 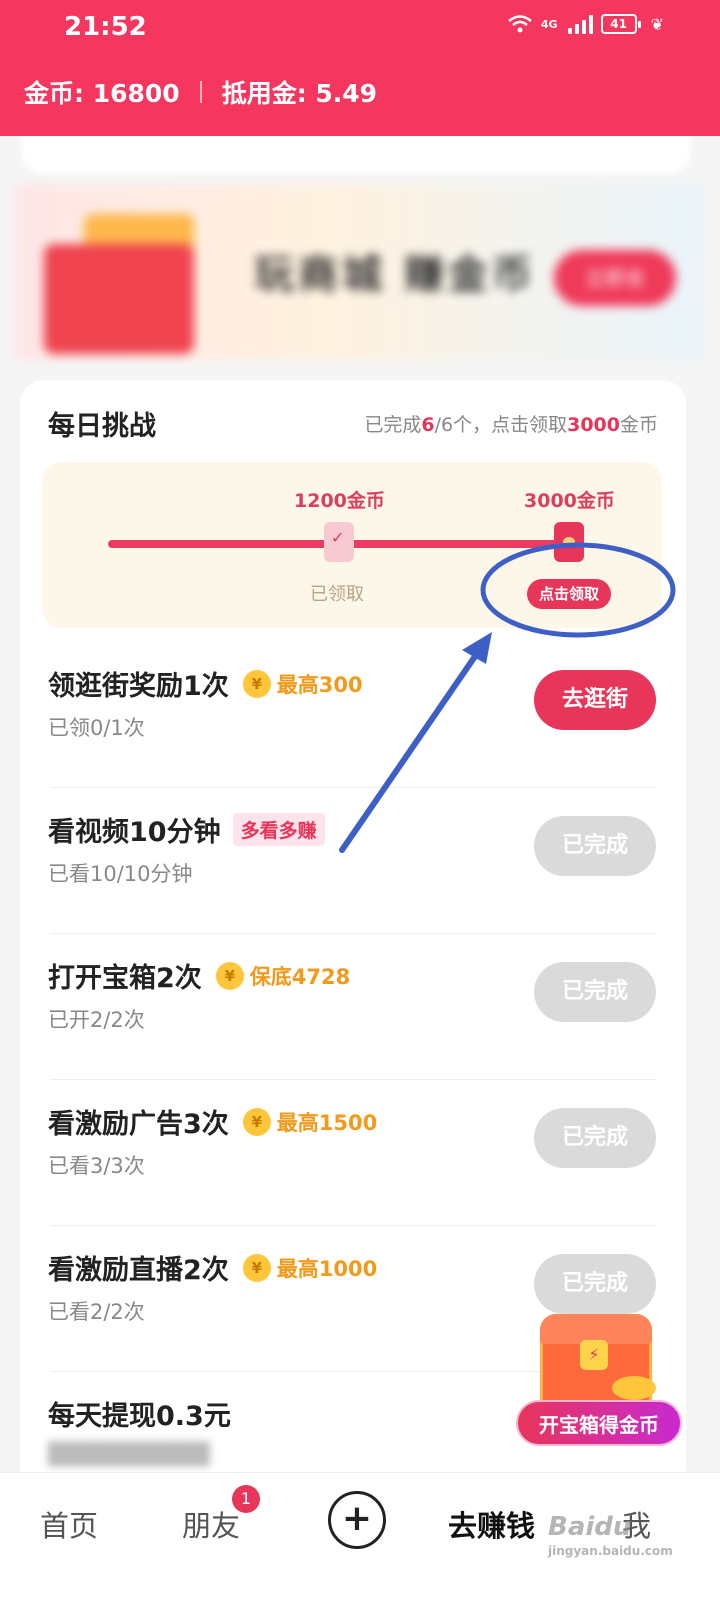 What do you see at coordinates (211, 1524) in the screenshot?
I see `nav-friends: 朋友` at bounding box center [211, 1524].